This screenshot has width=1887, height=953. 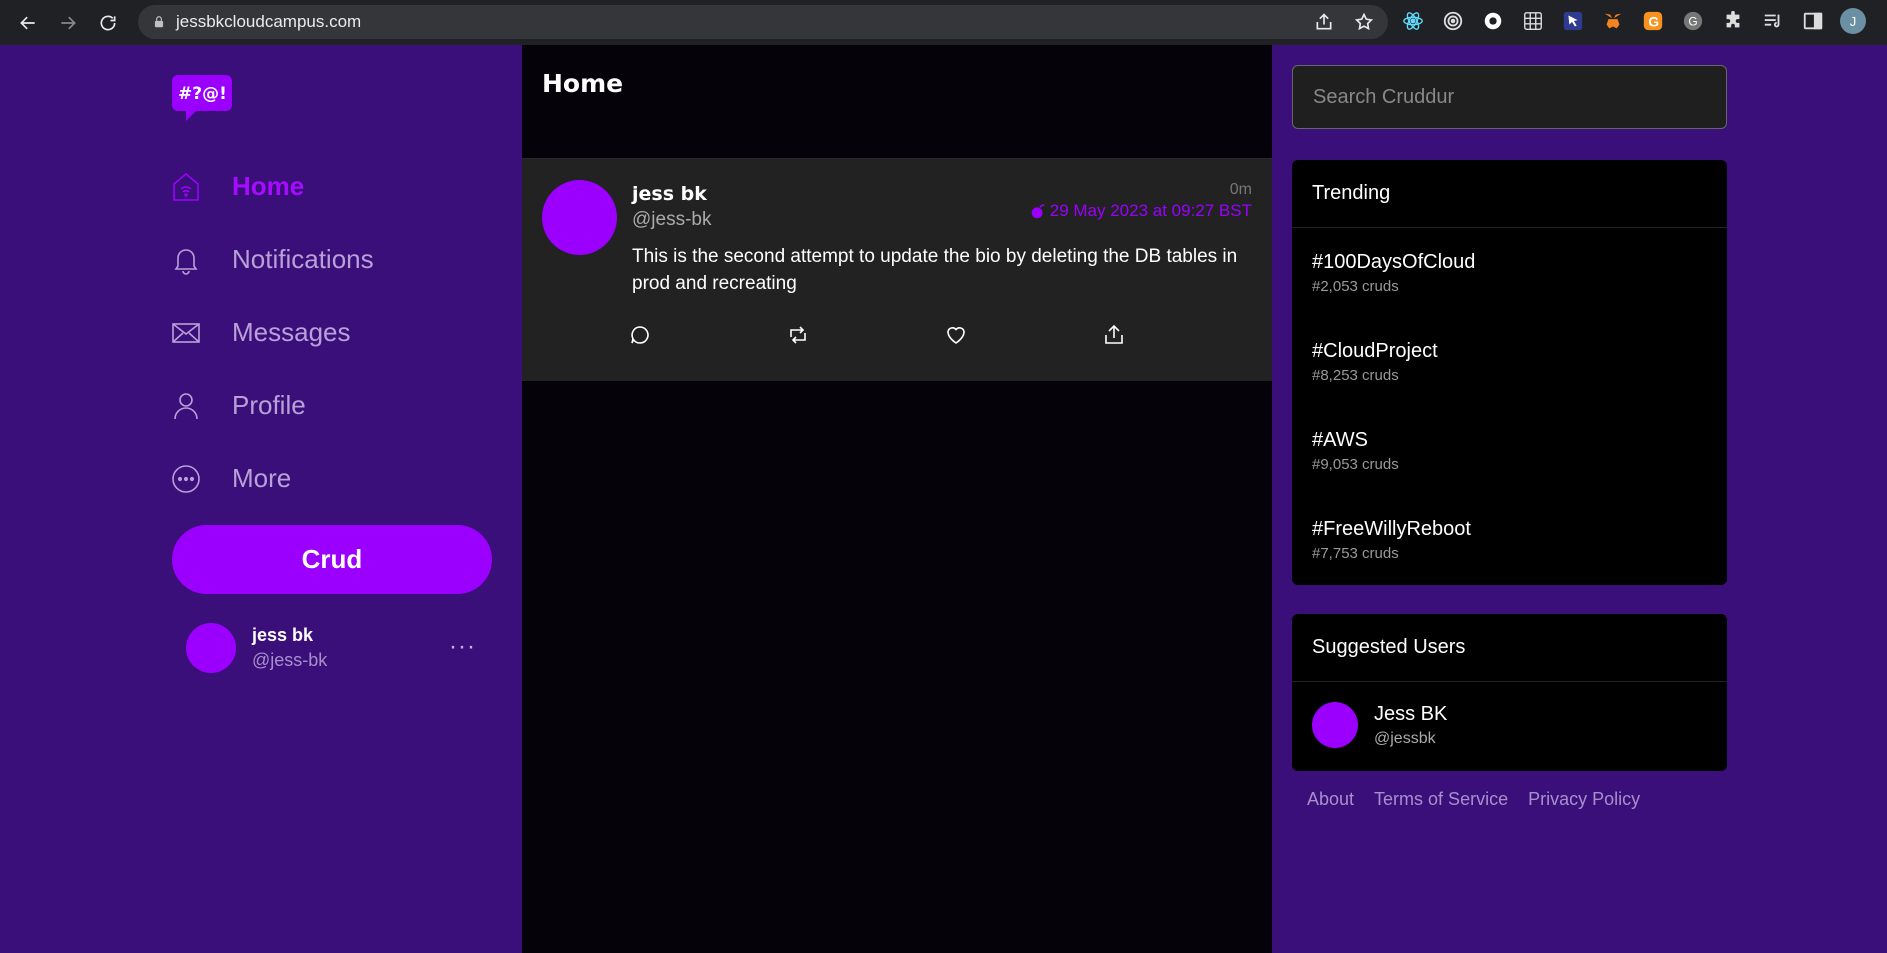 I want to click on terms-link: Terms of Service, so click(x=1441, y=799).